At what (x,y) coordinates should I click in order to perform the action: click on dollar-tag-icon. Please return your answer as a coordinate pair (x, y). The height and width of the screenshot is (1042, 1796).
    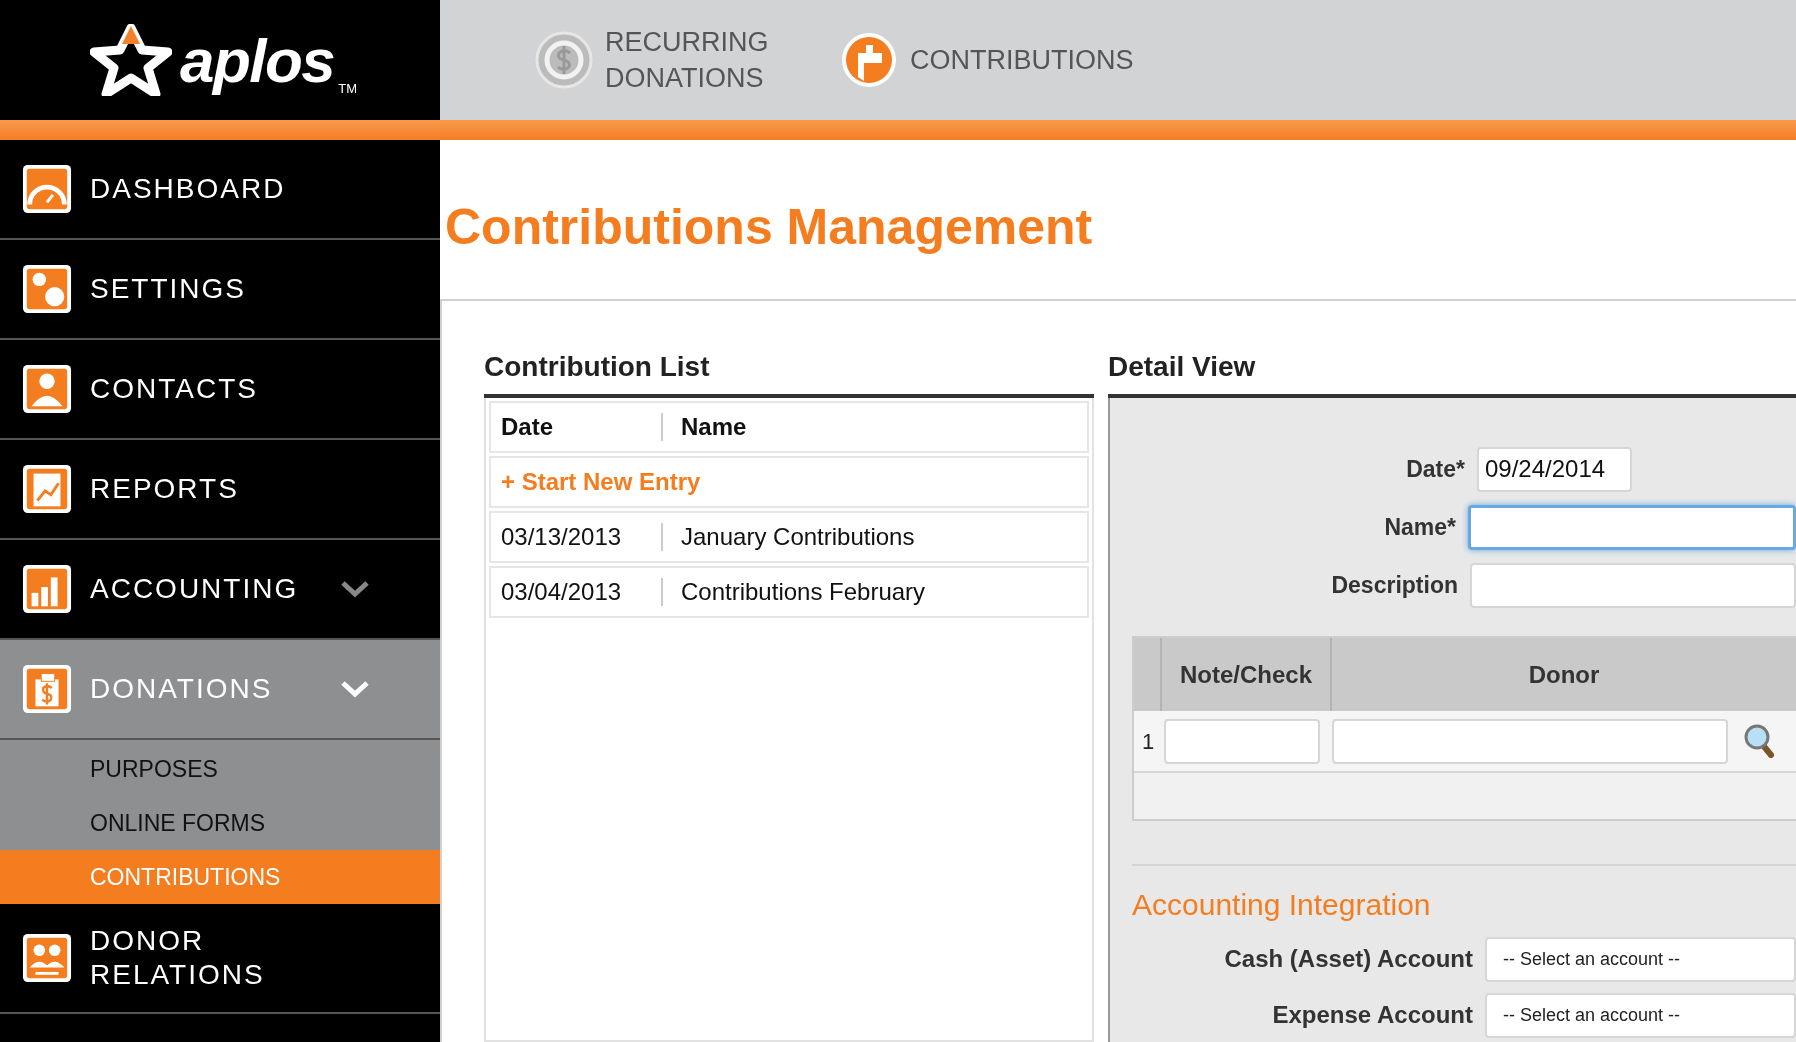
    Looking at the image, I should click on (47, 689).